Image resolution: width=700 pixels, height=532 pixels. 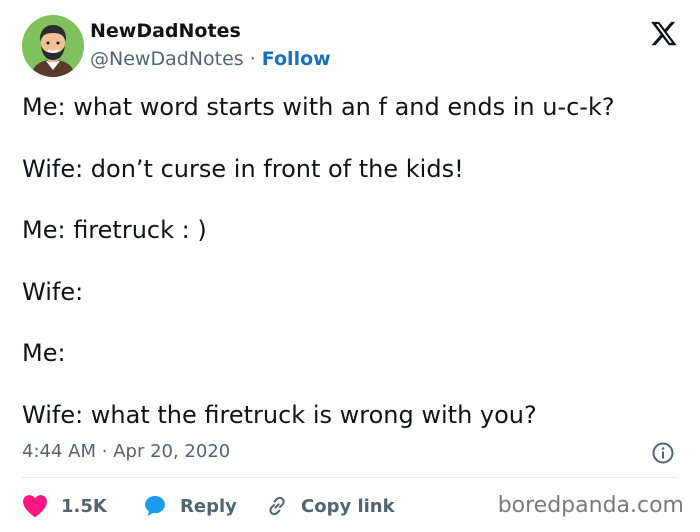 What do you see at coordinates (208, 506) in the screenshot?
I see `reply-label: Reply` at bounding box center [208, 506].